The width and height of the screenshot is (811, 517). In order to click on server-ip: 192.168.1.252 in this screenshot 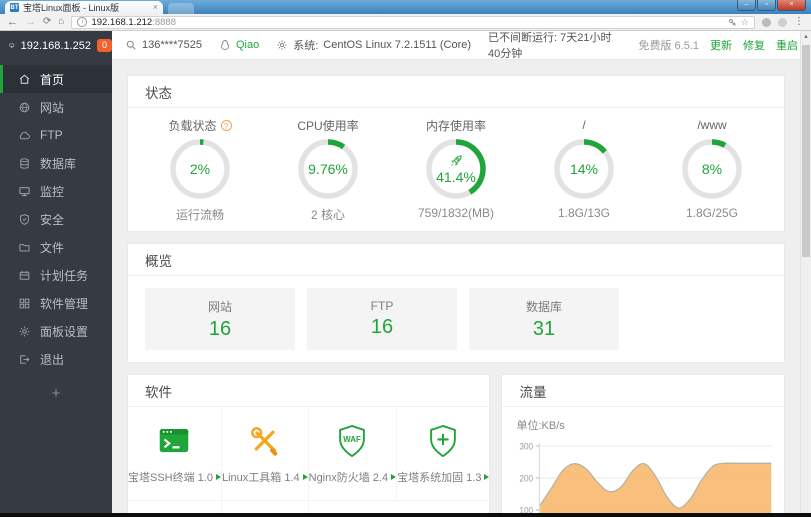, I will do `click(55, 45)`.